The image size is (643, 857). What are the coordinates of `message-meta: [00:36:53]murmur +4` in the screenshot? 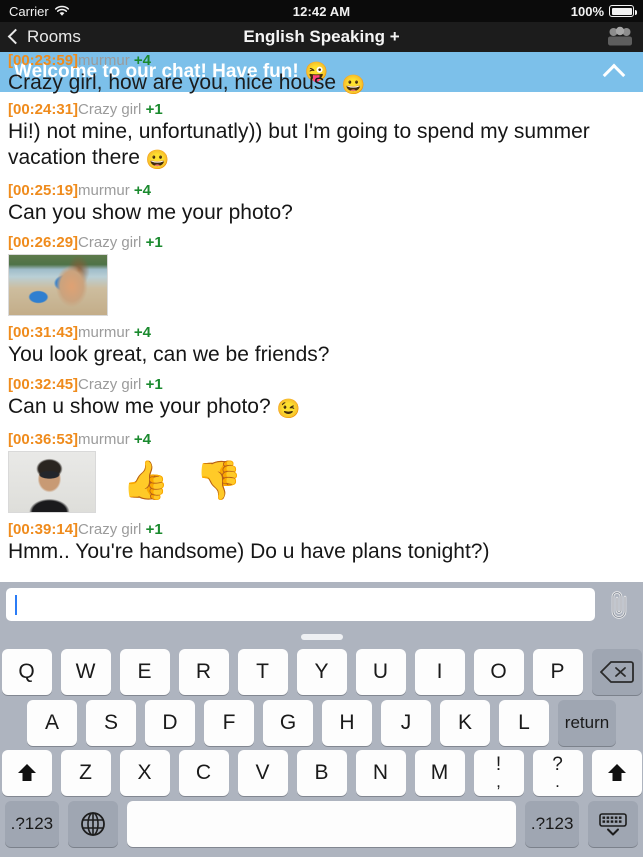 It's located at (321, 439).